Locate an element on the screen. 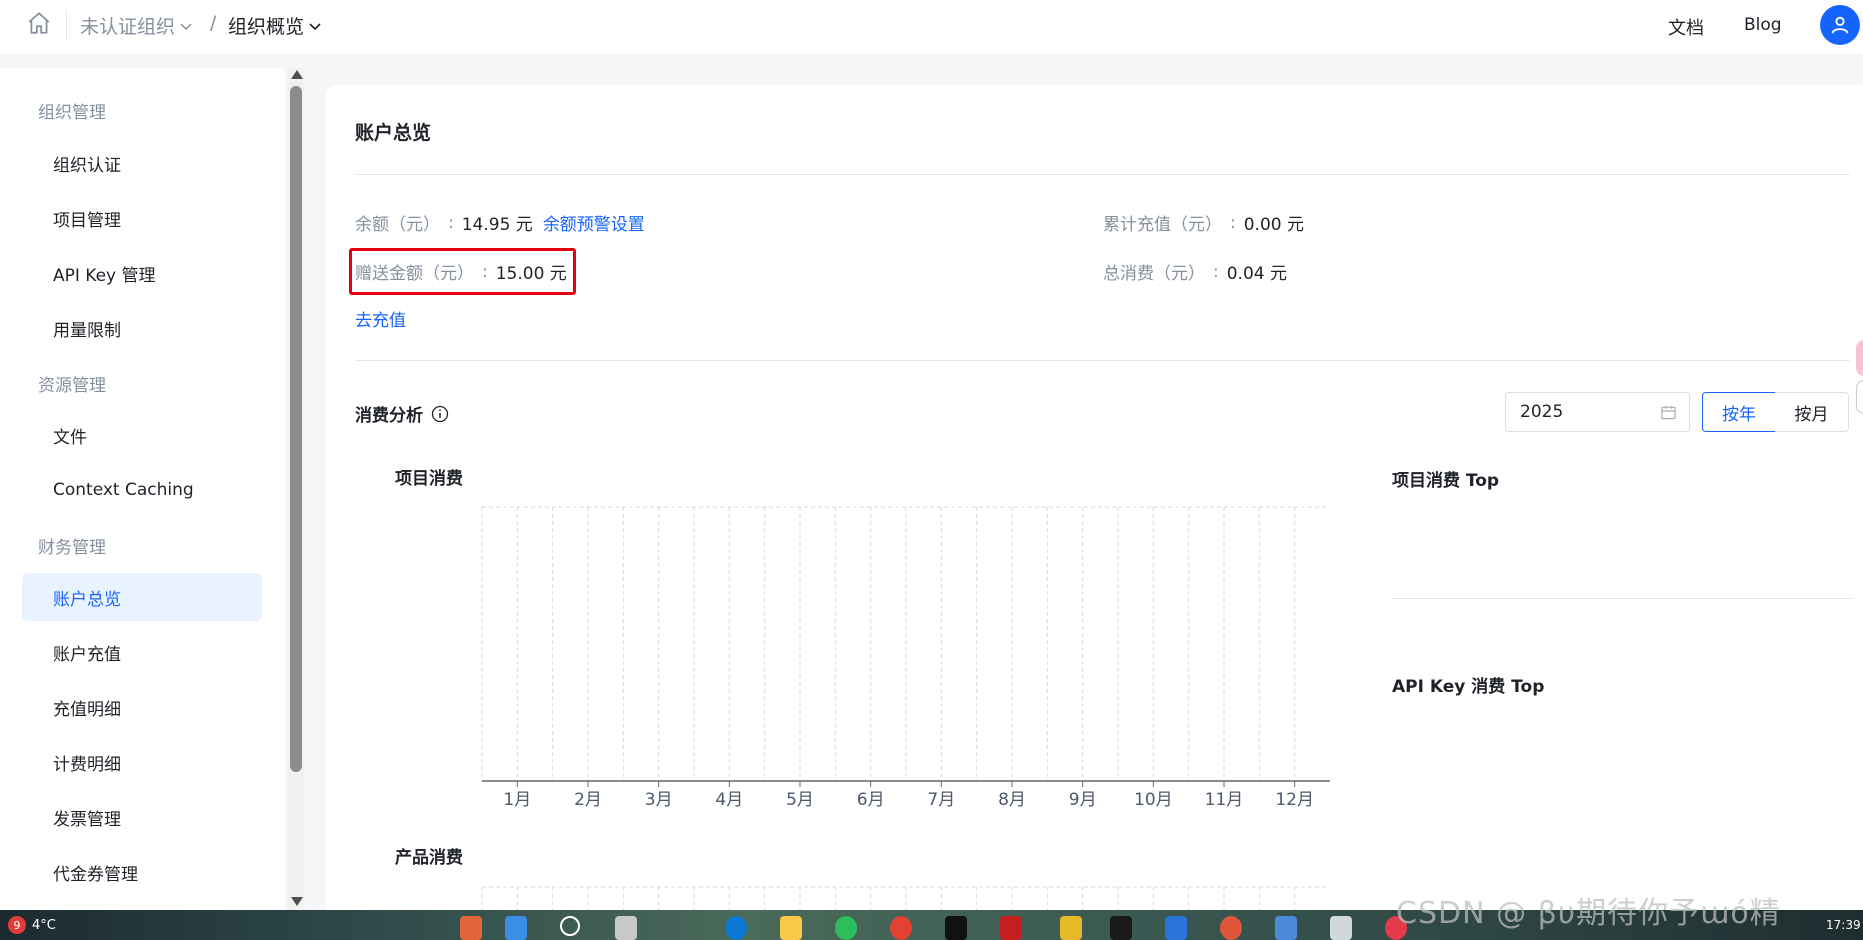 The height and width of the screenshot is (940, 1863). balance-value: 14.95 元 is located at coordinates (497, 225).